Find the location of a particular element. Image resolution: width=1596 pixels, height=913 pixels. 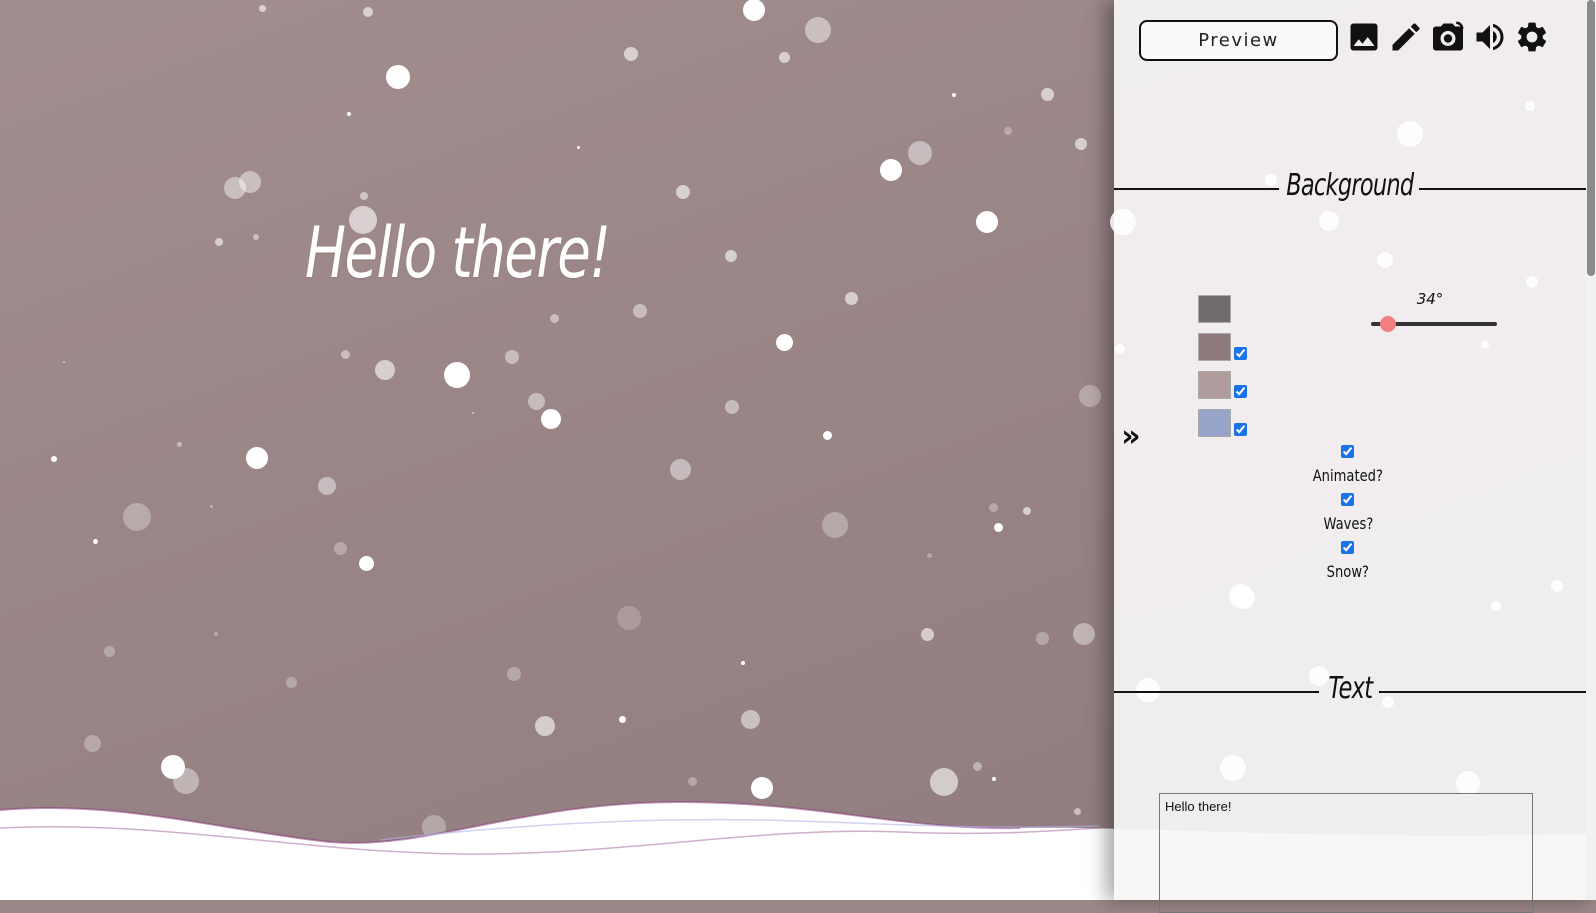

animated-label: Animated? is located at coordinates (1348, 475).